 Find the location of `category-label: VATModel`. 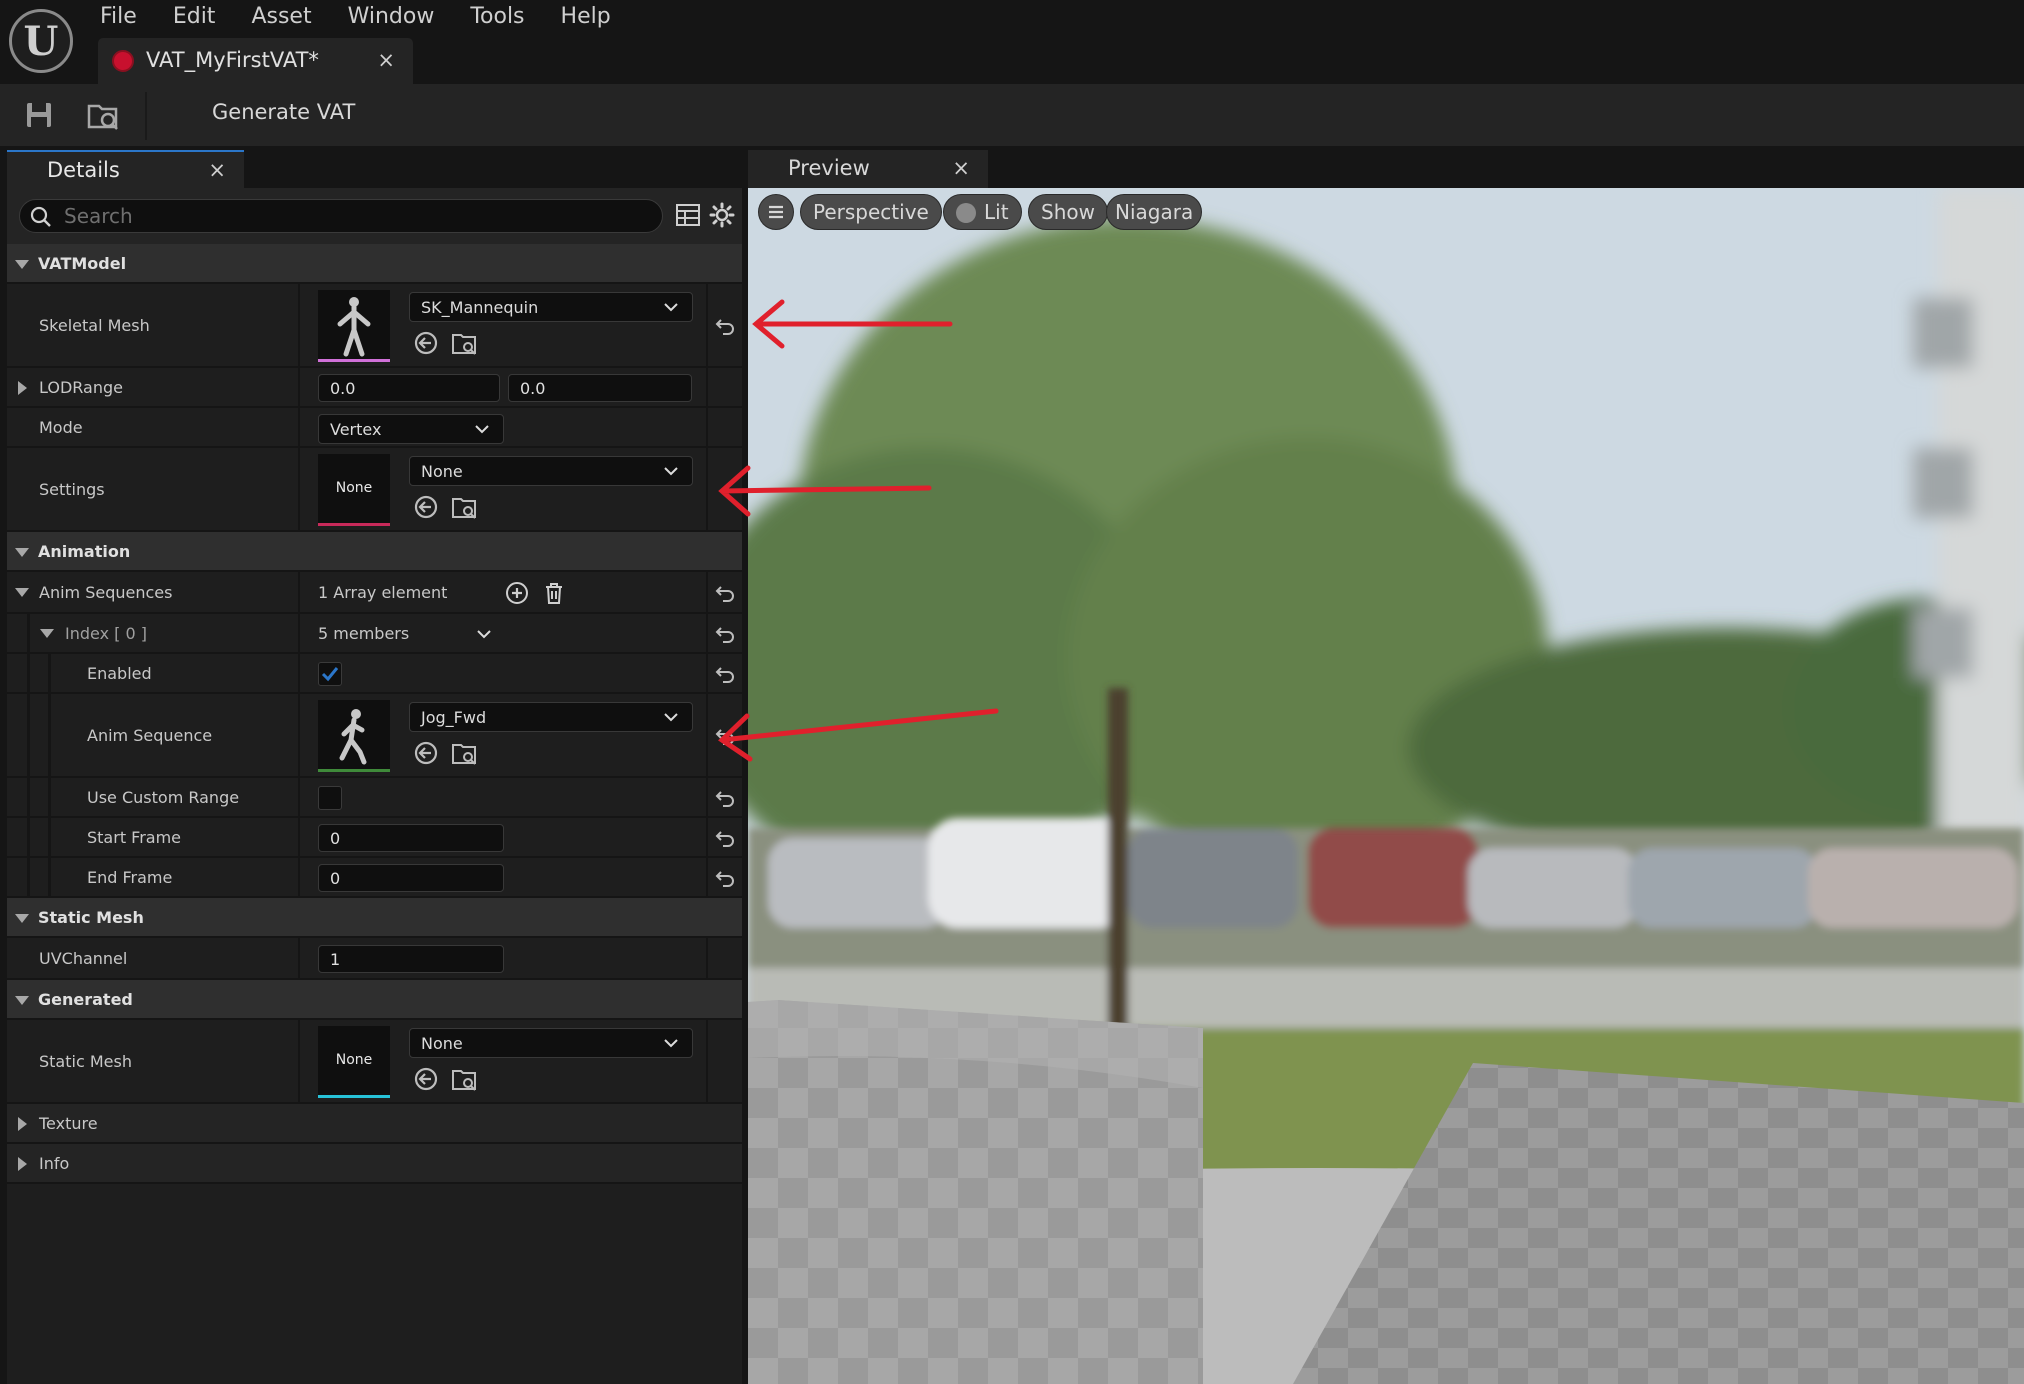

category-label: VATModel is located at coordinates (82, 263).